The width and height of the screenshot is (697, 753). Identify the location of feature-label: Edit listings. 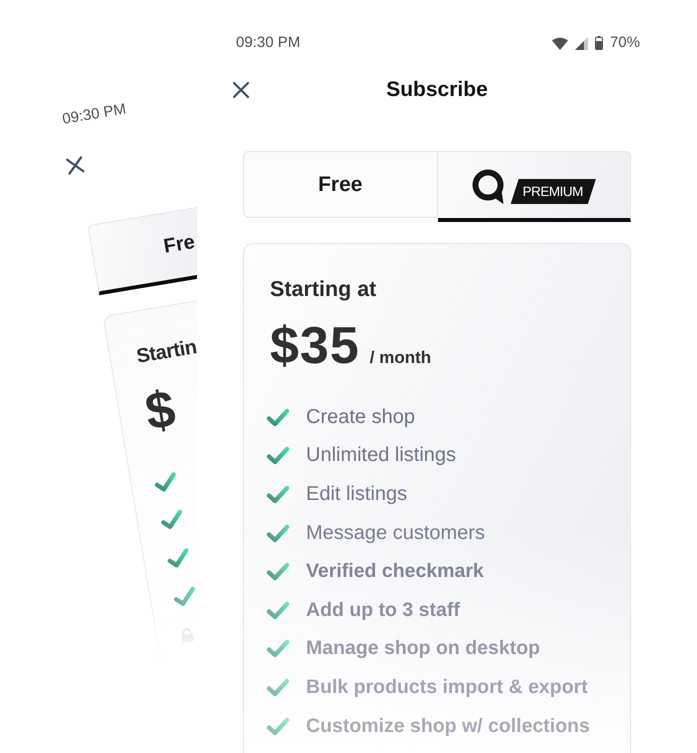
(357, 494).